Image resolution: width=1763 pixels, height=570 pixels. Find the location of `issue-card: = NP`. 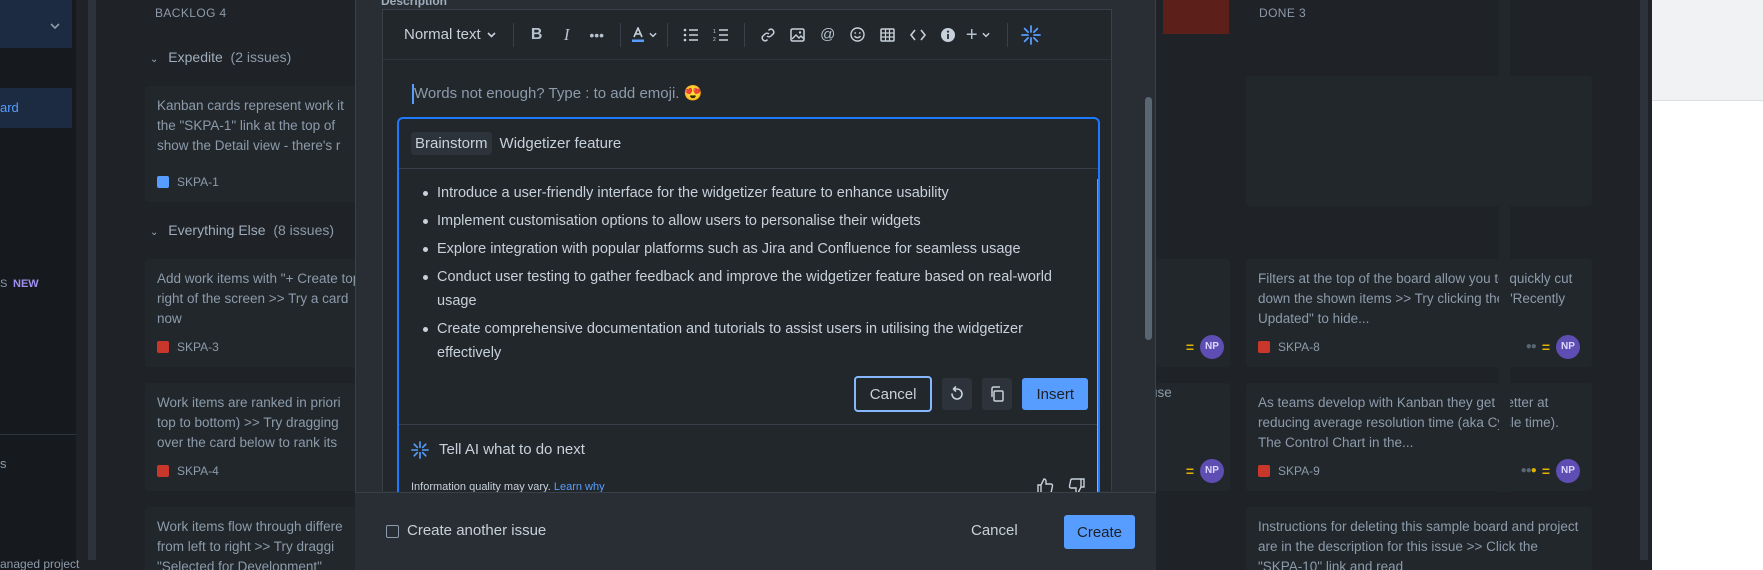

issue-card: = NP is located at coordinates (1190, 313).